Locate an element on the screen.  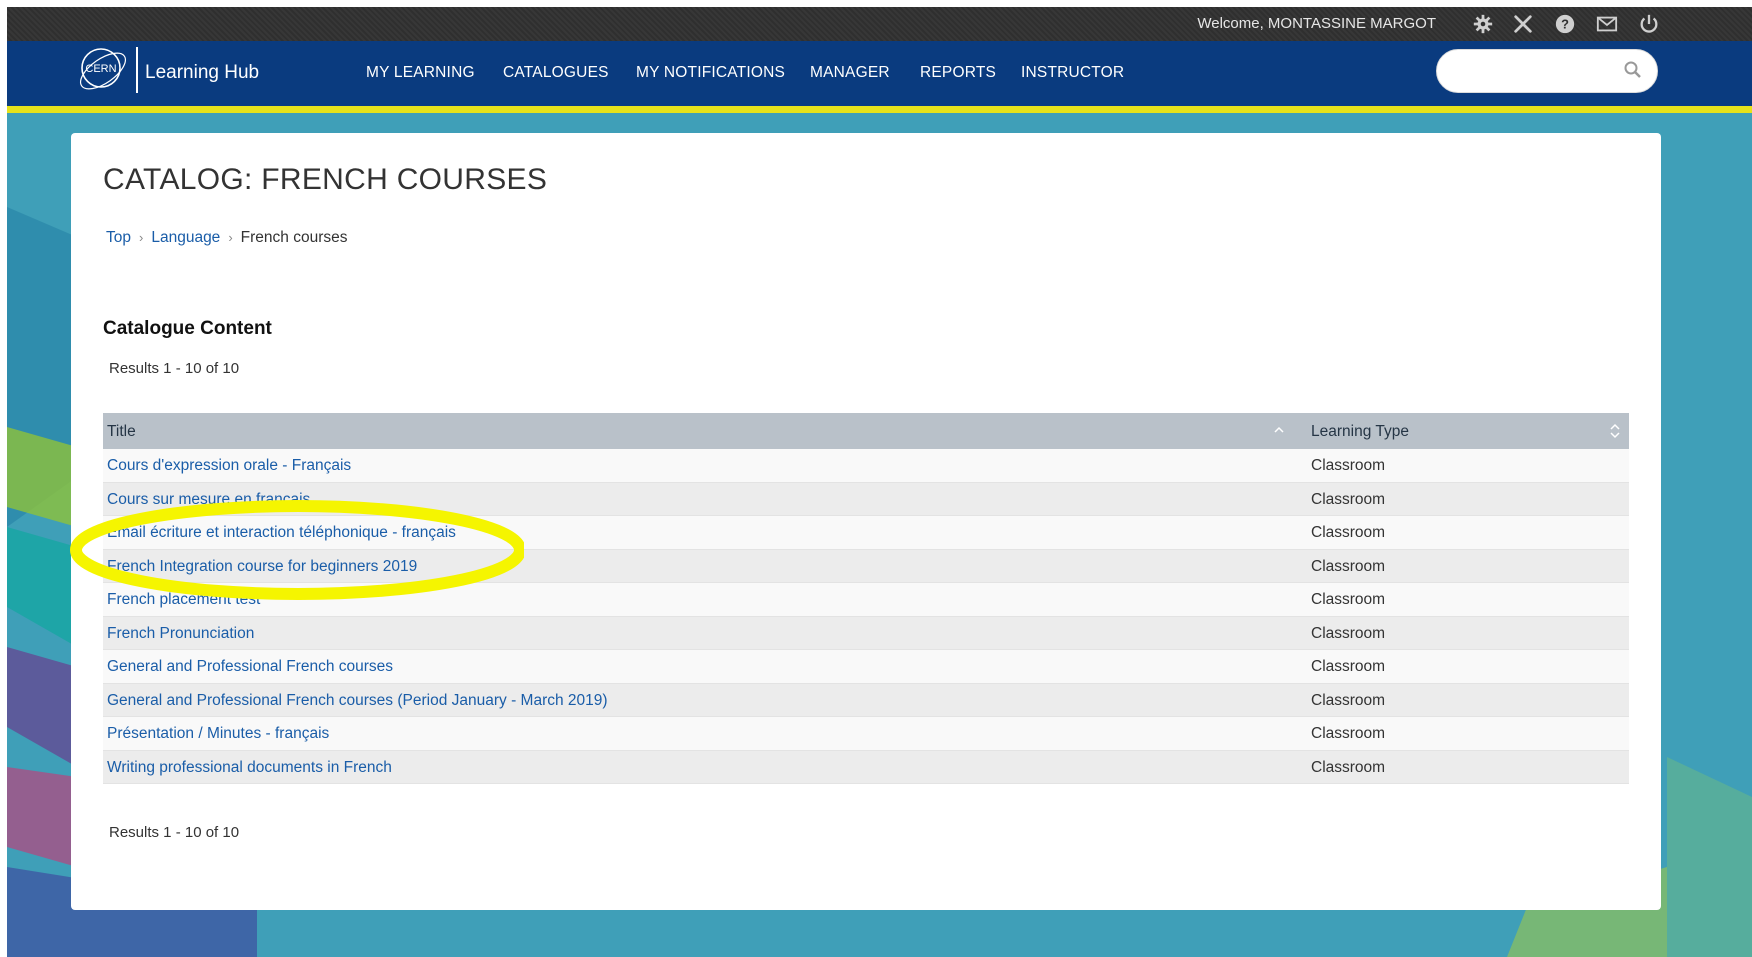
cern-logo-icon: CERN is located at coordinates (103, 70).